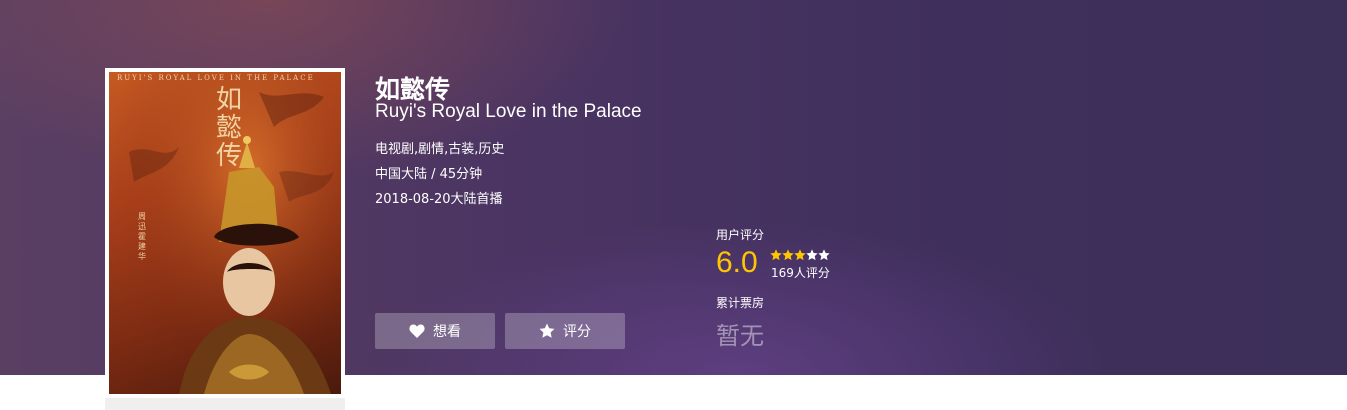 The height and width of the screenshot is (410, 1347). I want to click on rate-button: 评分, so click(565, 331).